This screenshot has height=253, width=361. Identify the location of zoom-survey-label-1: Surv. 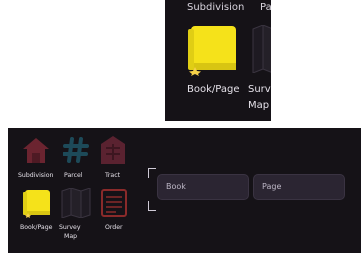
(259, 89).